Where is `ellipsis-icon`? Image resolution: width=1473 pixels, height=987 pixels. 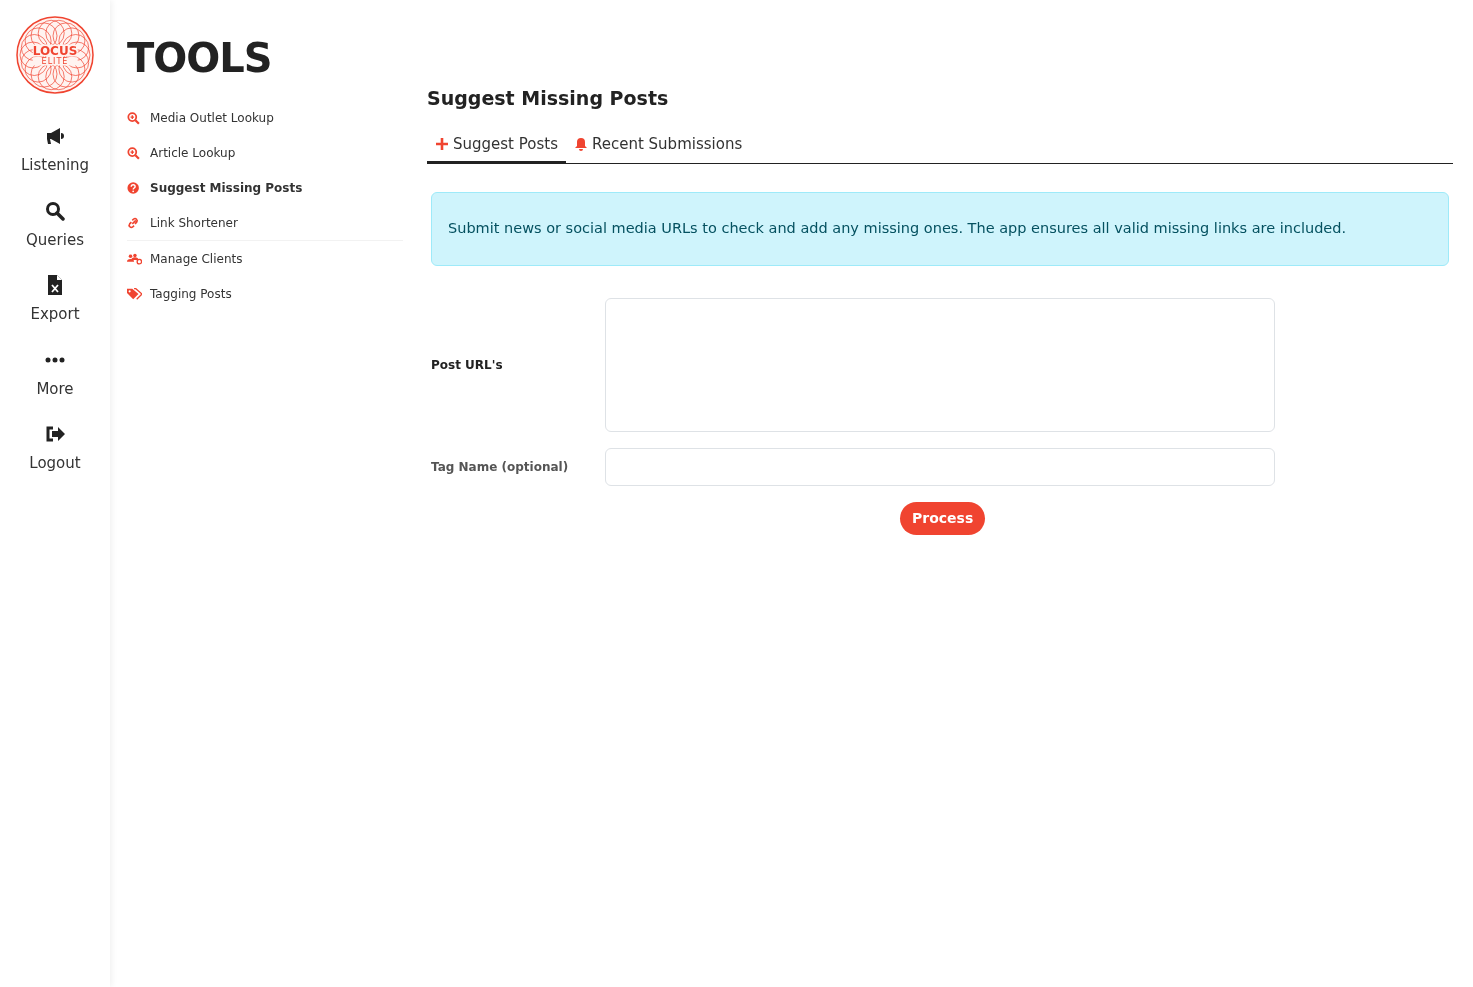 ellipsis-icon is located at coordinates (55, 359).